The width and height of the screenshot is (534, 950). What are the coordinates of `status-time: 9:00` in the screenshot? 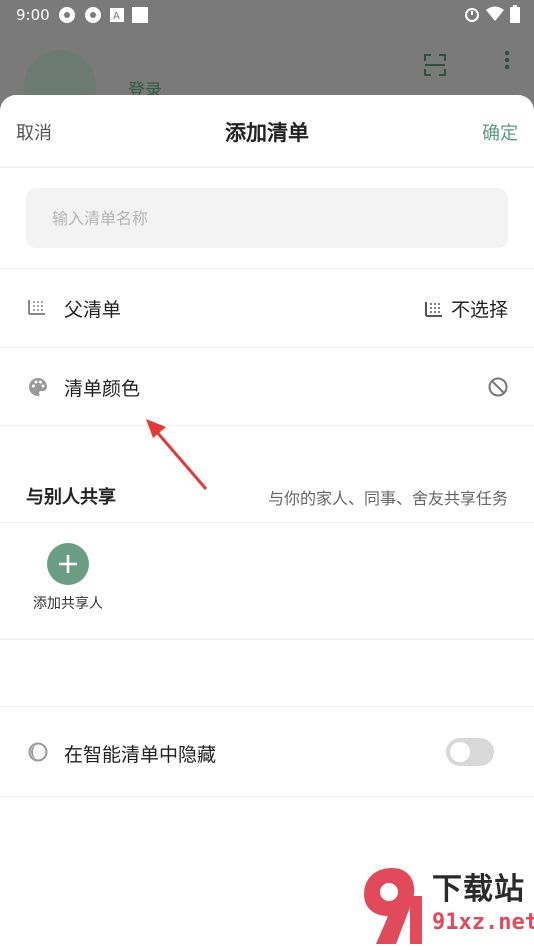 It's located at (33, 15).